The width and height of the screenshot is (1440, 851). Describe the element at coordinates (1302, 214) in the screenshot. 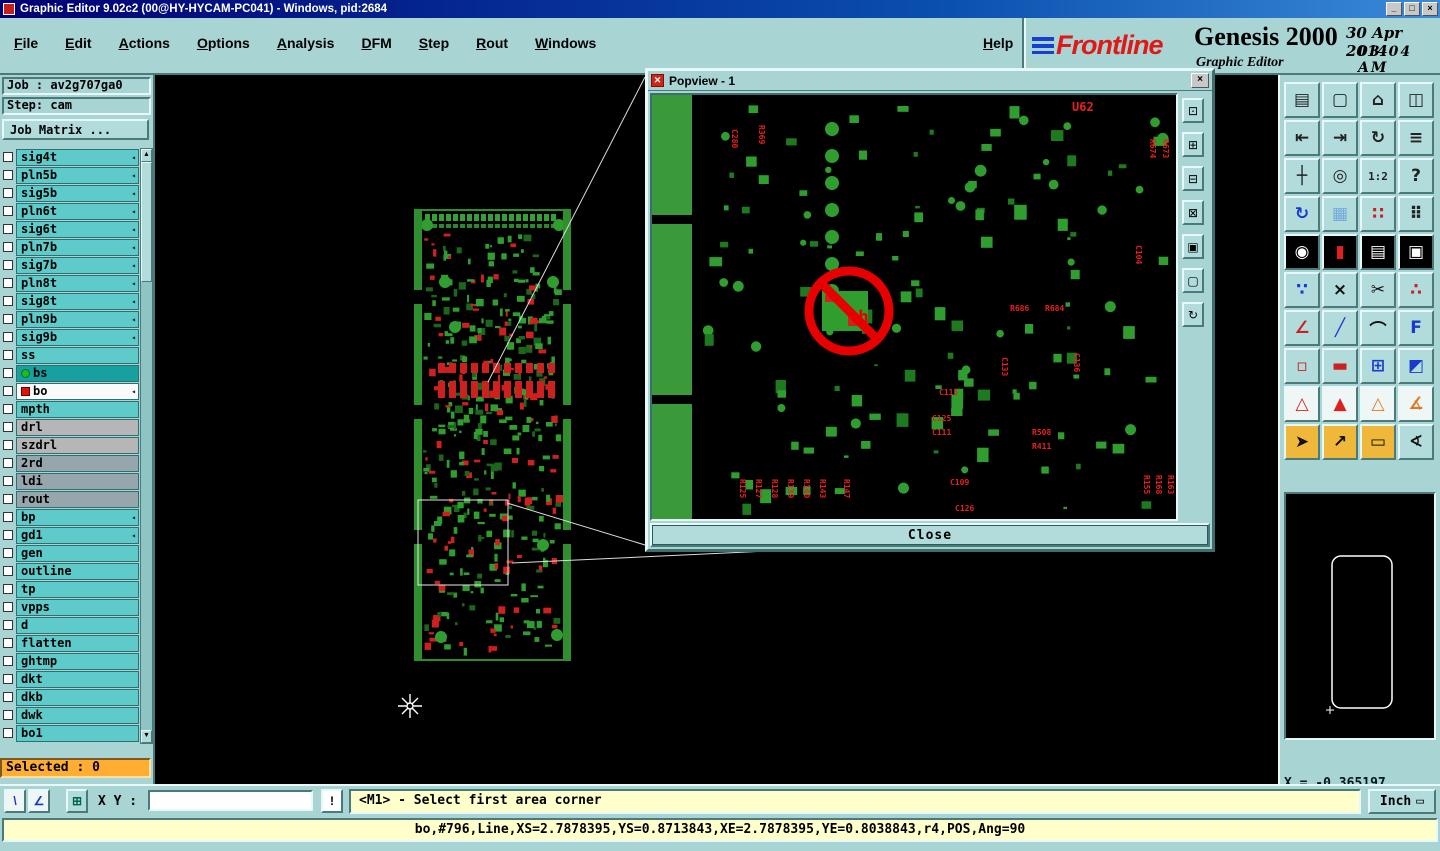

I see `redraw-button: ↻` at that location.